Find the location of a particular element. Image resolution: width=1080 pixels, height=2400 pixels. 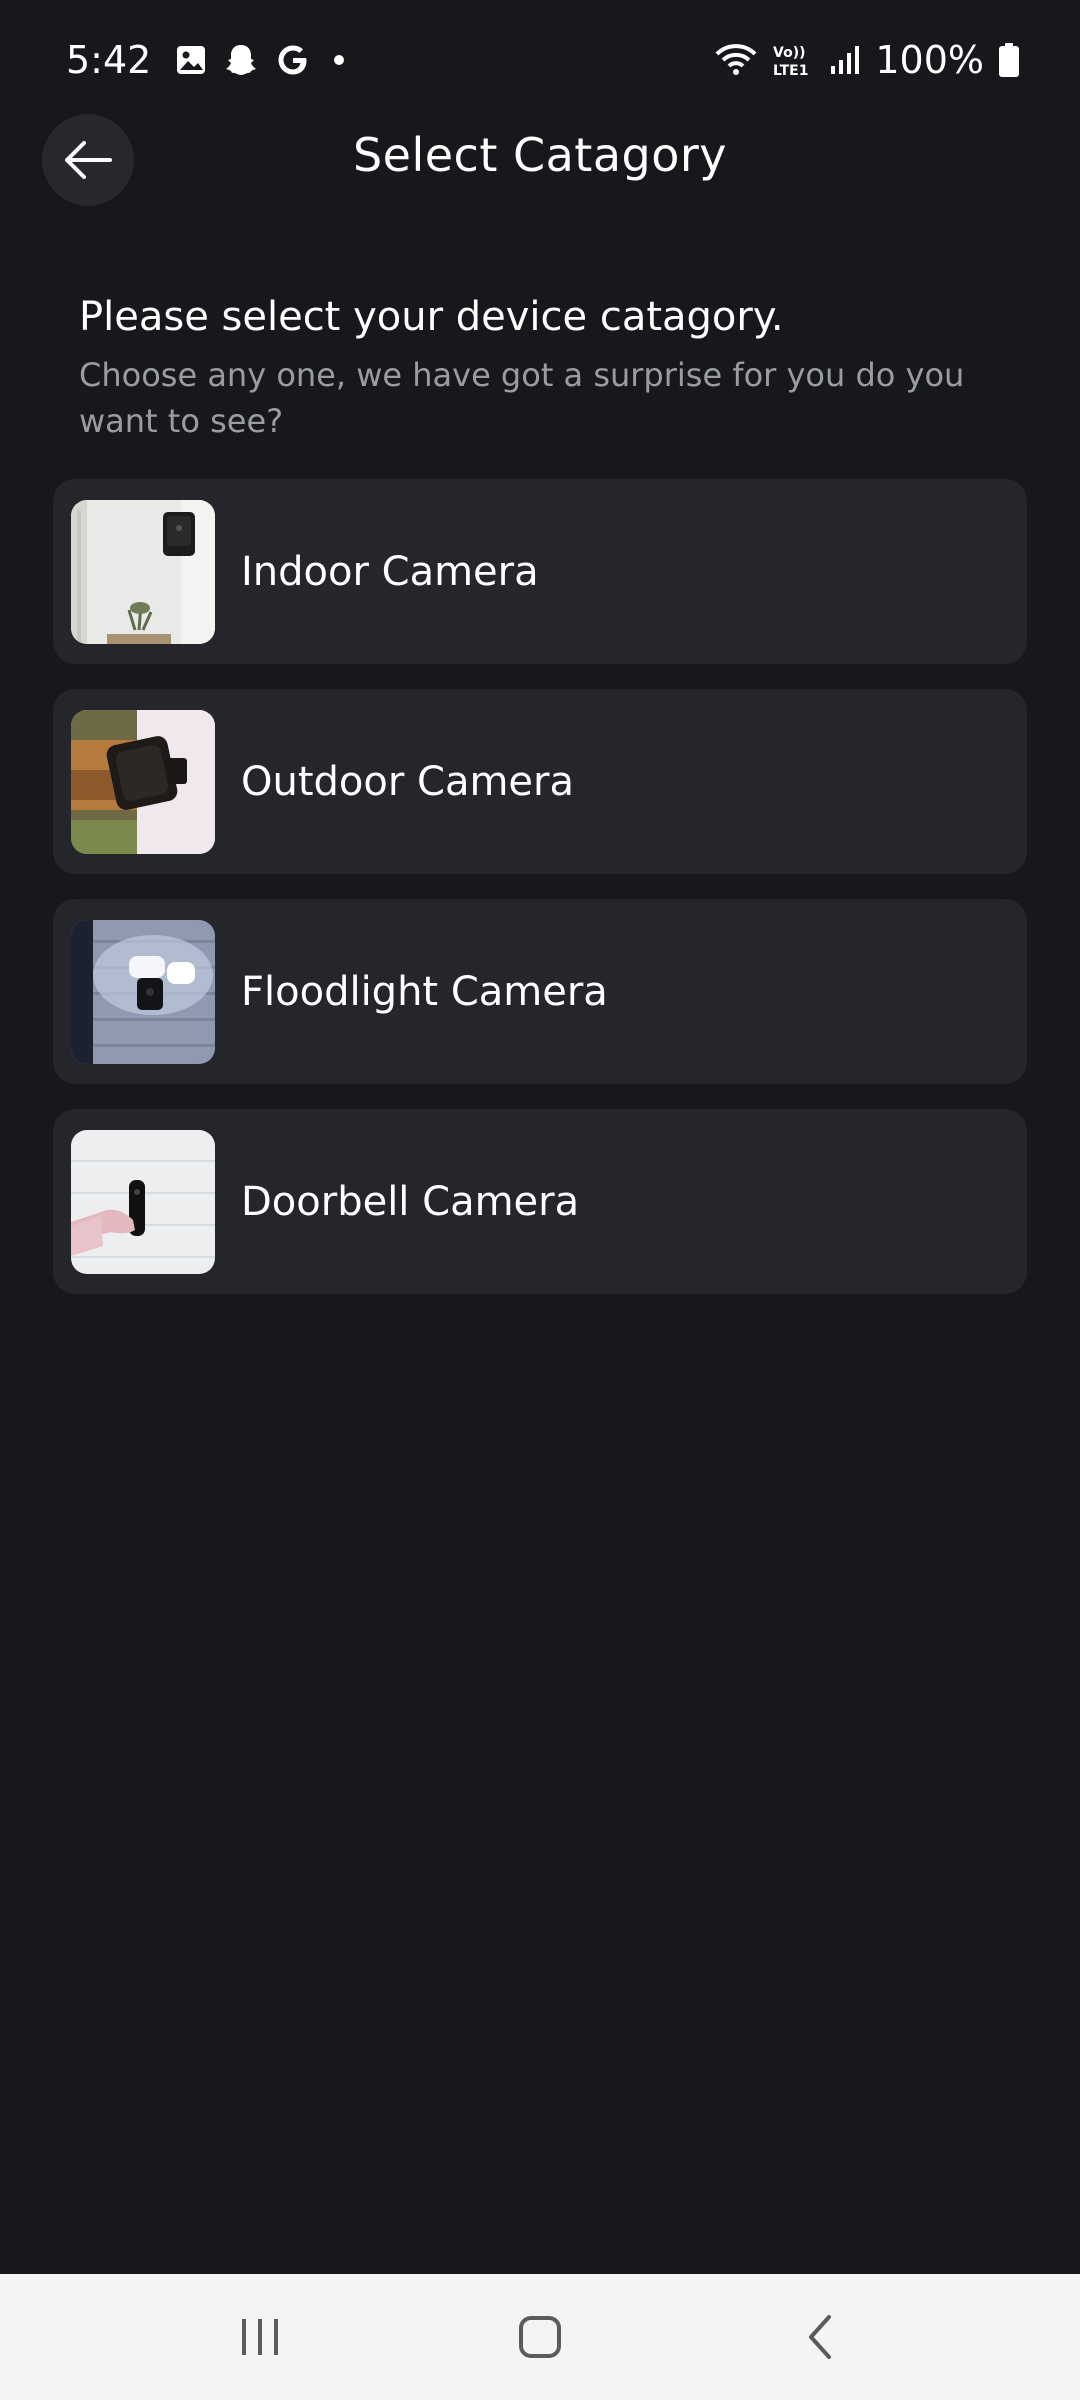

snapchat-icon is located at coordinates (241, 60).